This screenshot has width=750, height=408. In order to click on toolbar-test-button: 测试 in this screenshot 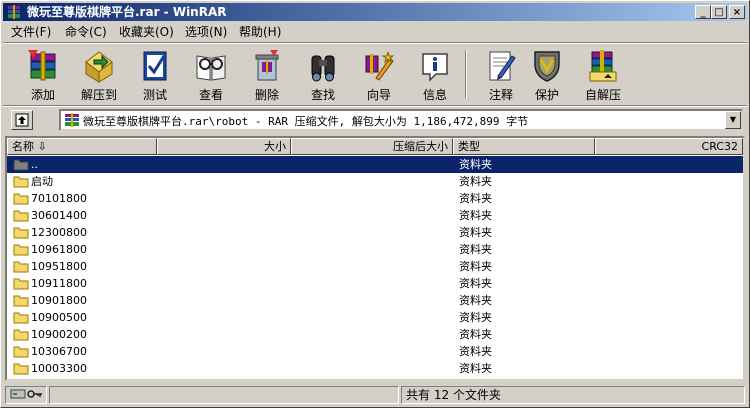, I will do `click(155, 74)`.